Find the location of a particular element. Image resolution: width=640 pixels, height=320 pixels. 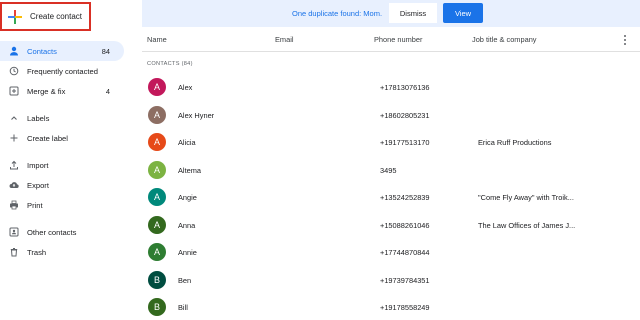

dismiss-button: Dismiss is located at coordinates (413, 13).